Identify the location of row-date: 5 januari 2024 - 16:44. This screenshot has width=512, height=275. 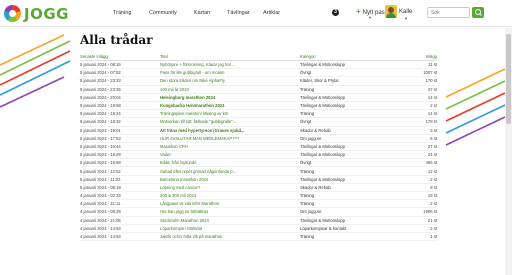
(100, 146).